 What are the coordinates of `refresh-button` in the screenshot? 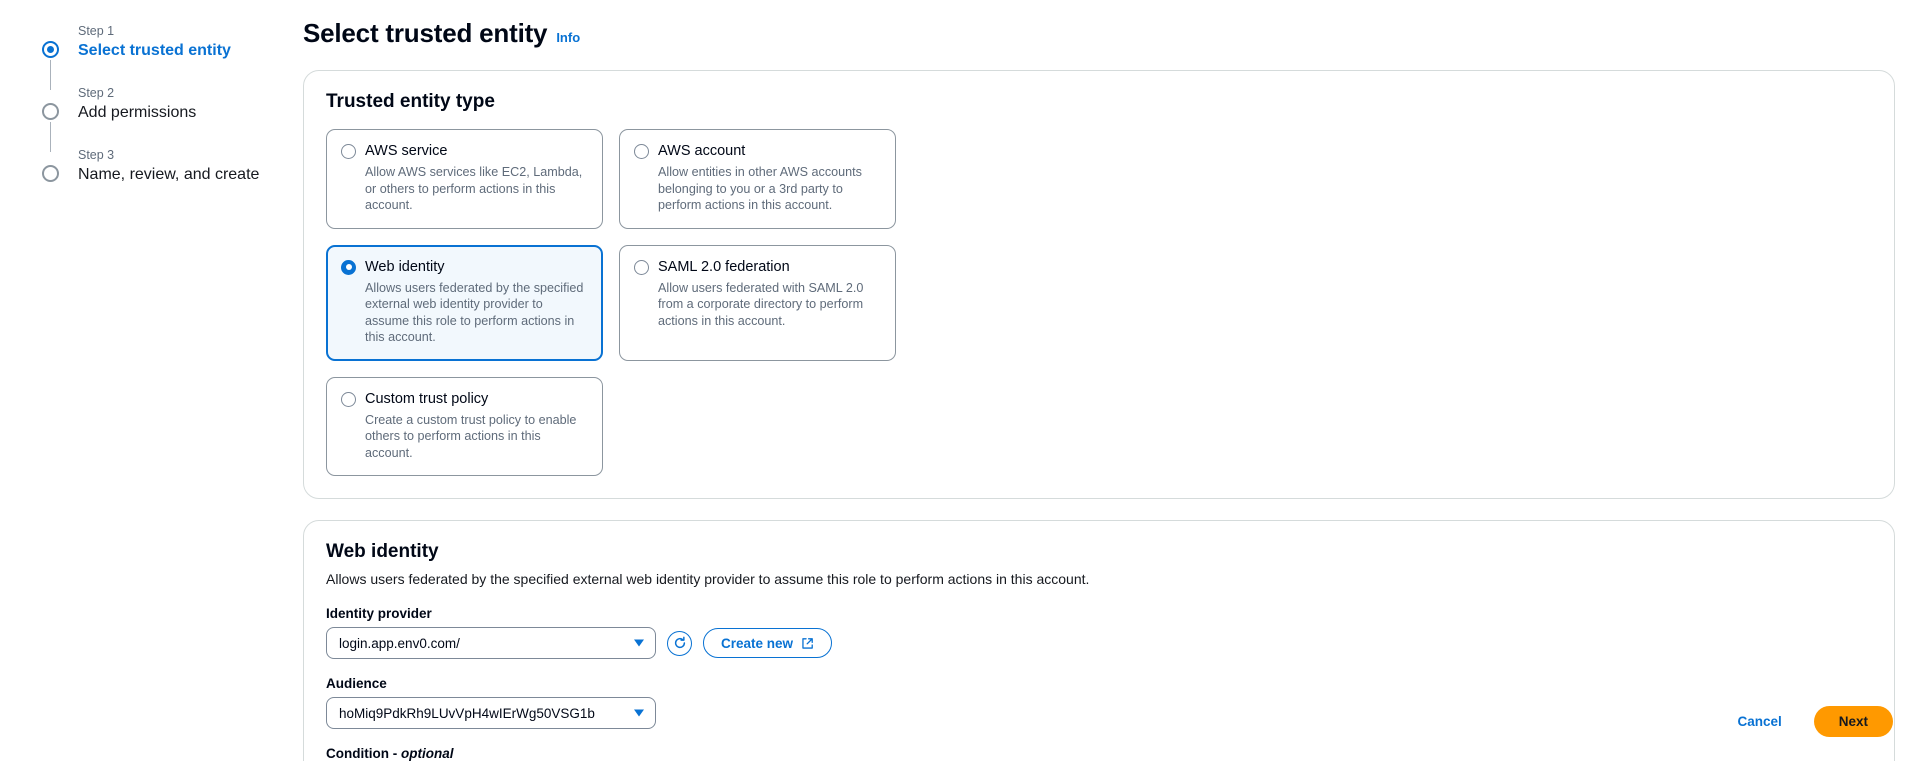 It's located at (679, 643).